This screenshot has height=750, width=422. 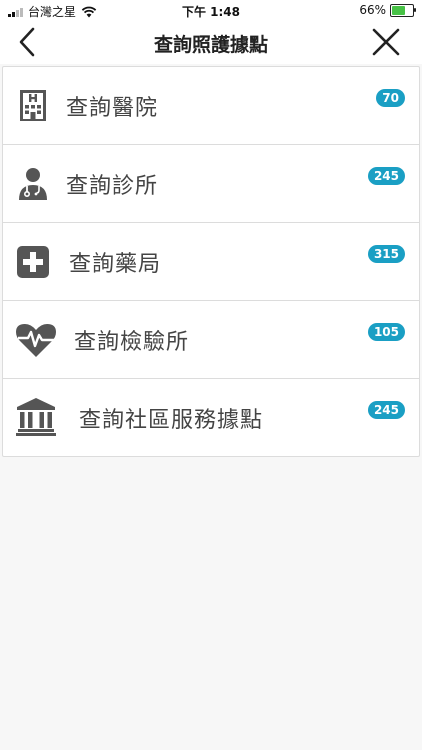 What do you see at coordinates (115, 264) in the screenshot?
I see `item-label: 查詢藥局` at bounding box center [115, 264].